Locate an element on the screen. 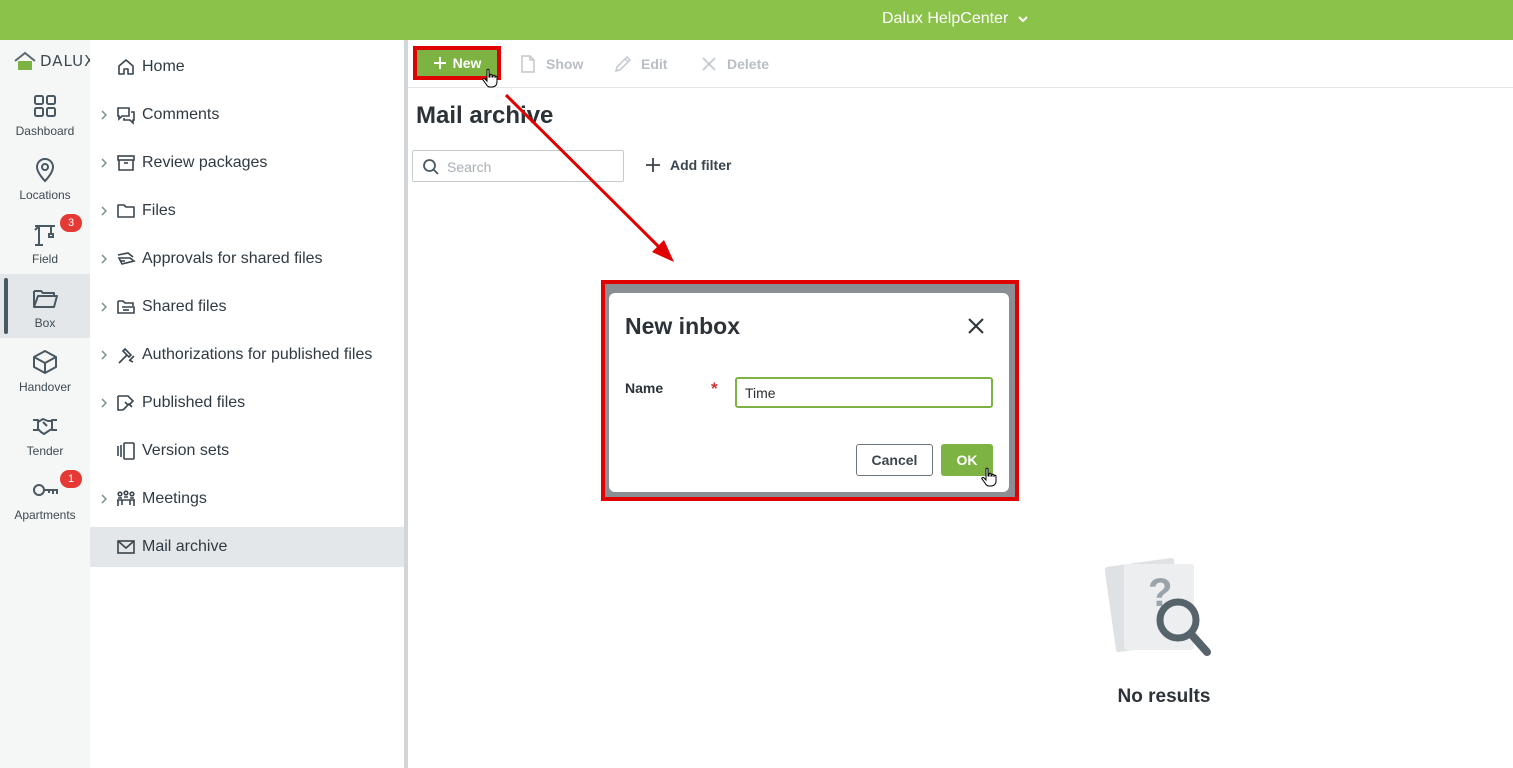  dalux-logo: DALUX is located at coordinates (54, 61).